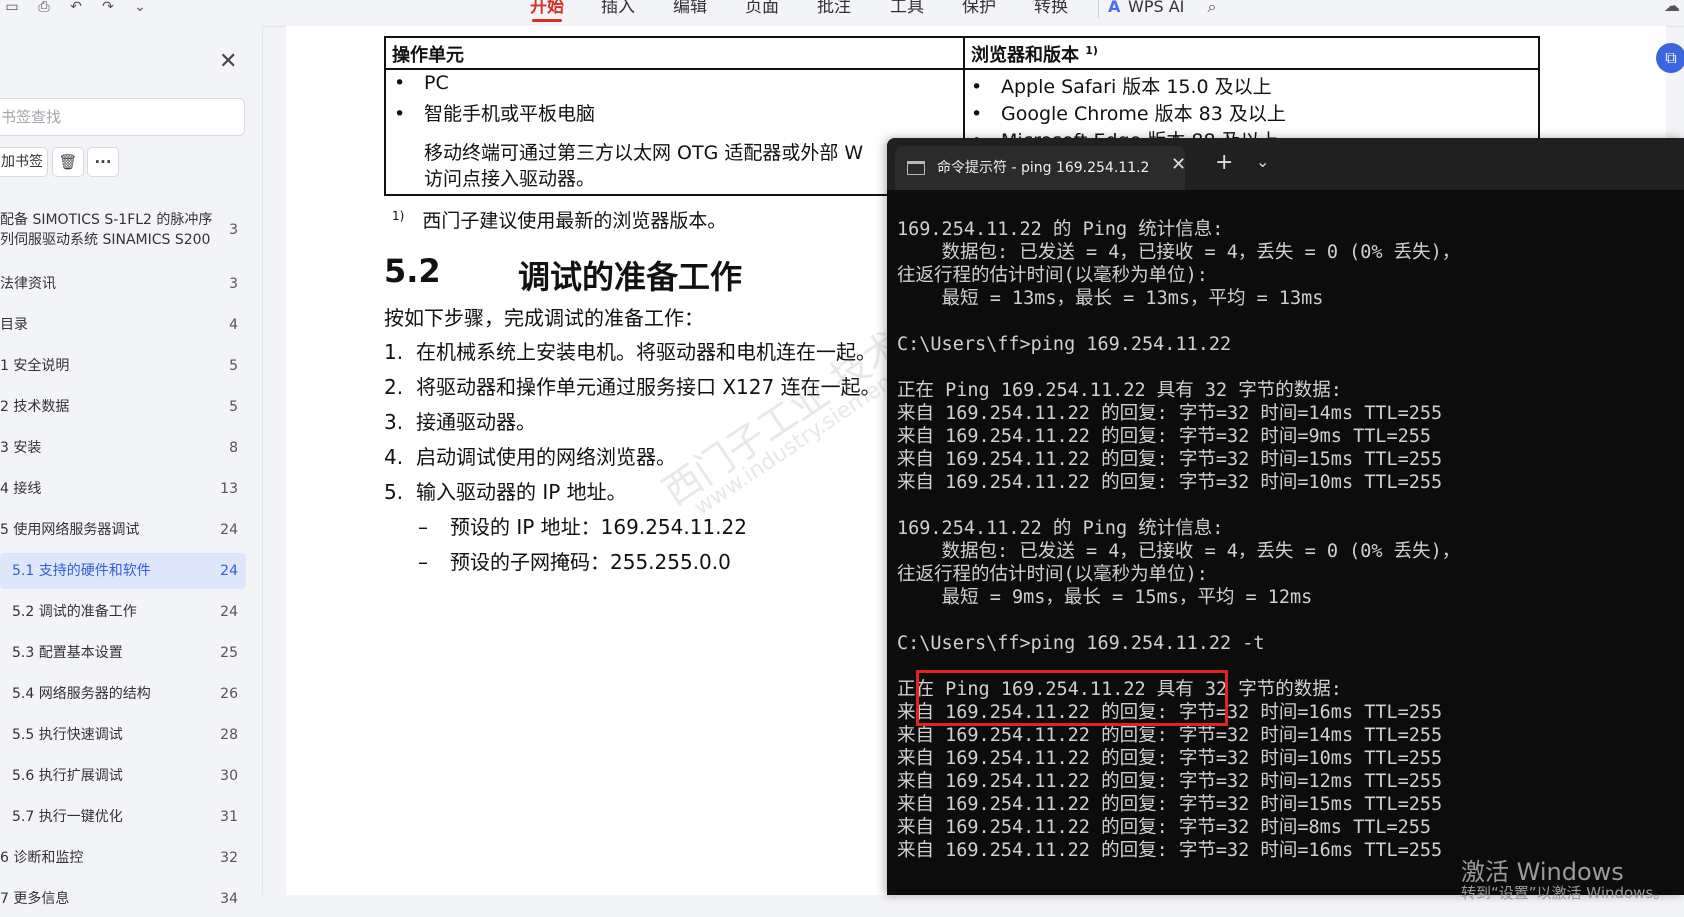 Image resolution: width=1684 pixels, height=917 pixels. What do you see at coordinates (834, 9) in the screenshot?
I see `menu-comment: 批注` at bounding box center [834, 9].